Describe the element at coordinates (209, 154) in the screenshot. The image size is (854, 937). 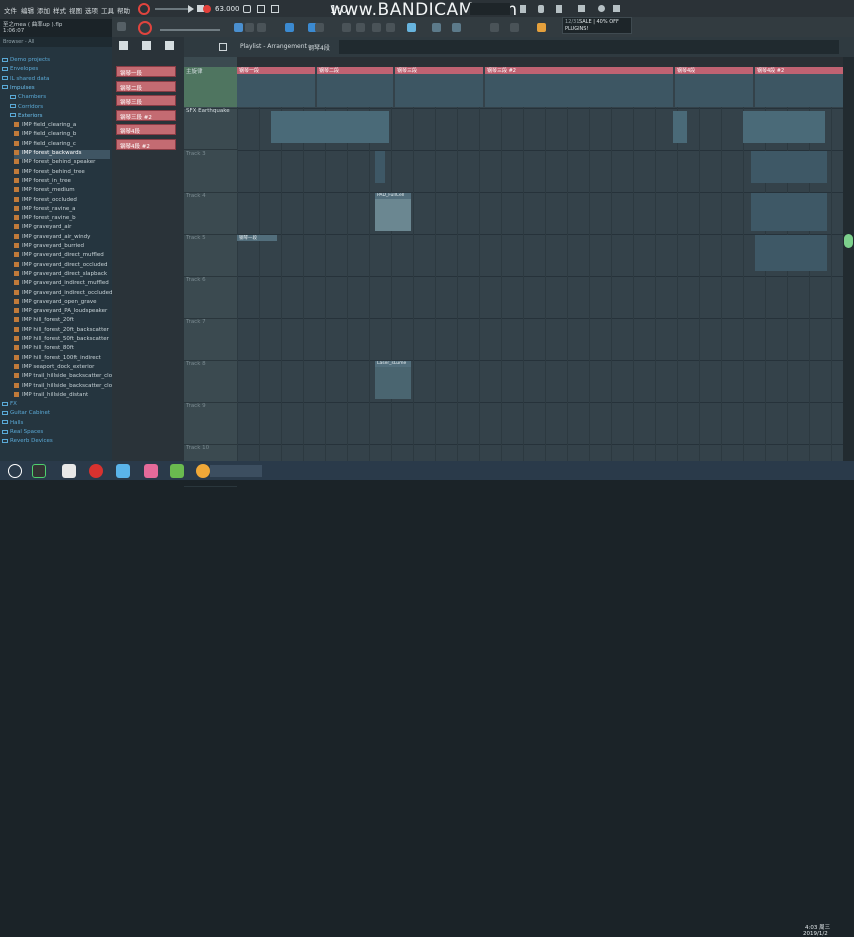
I see `track-header-label: Track 3` at that location.